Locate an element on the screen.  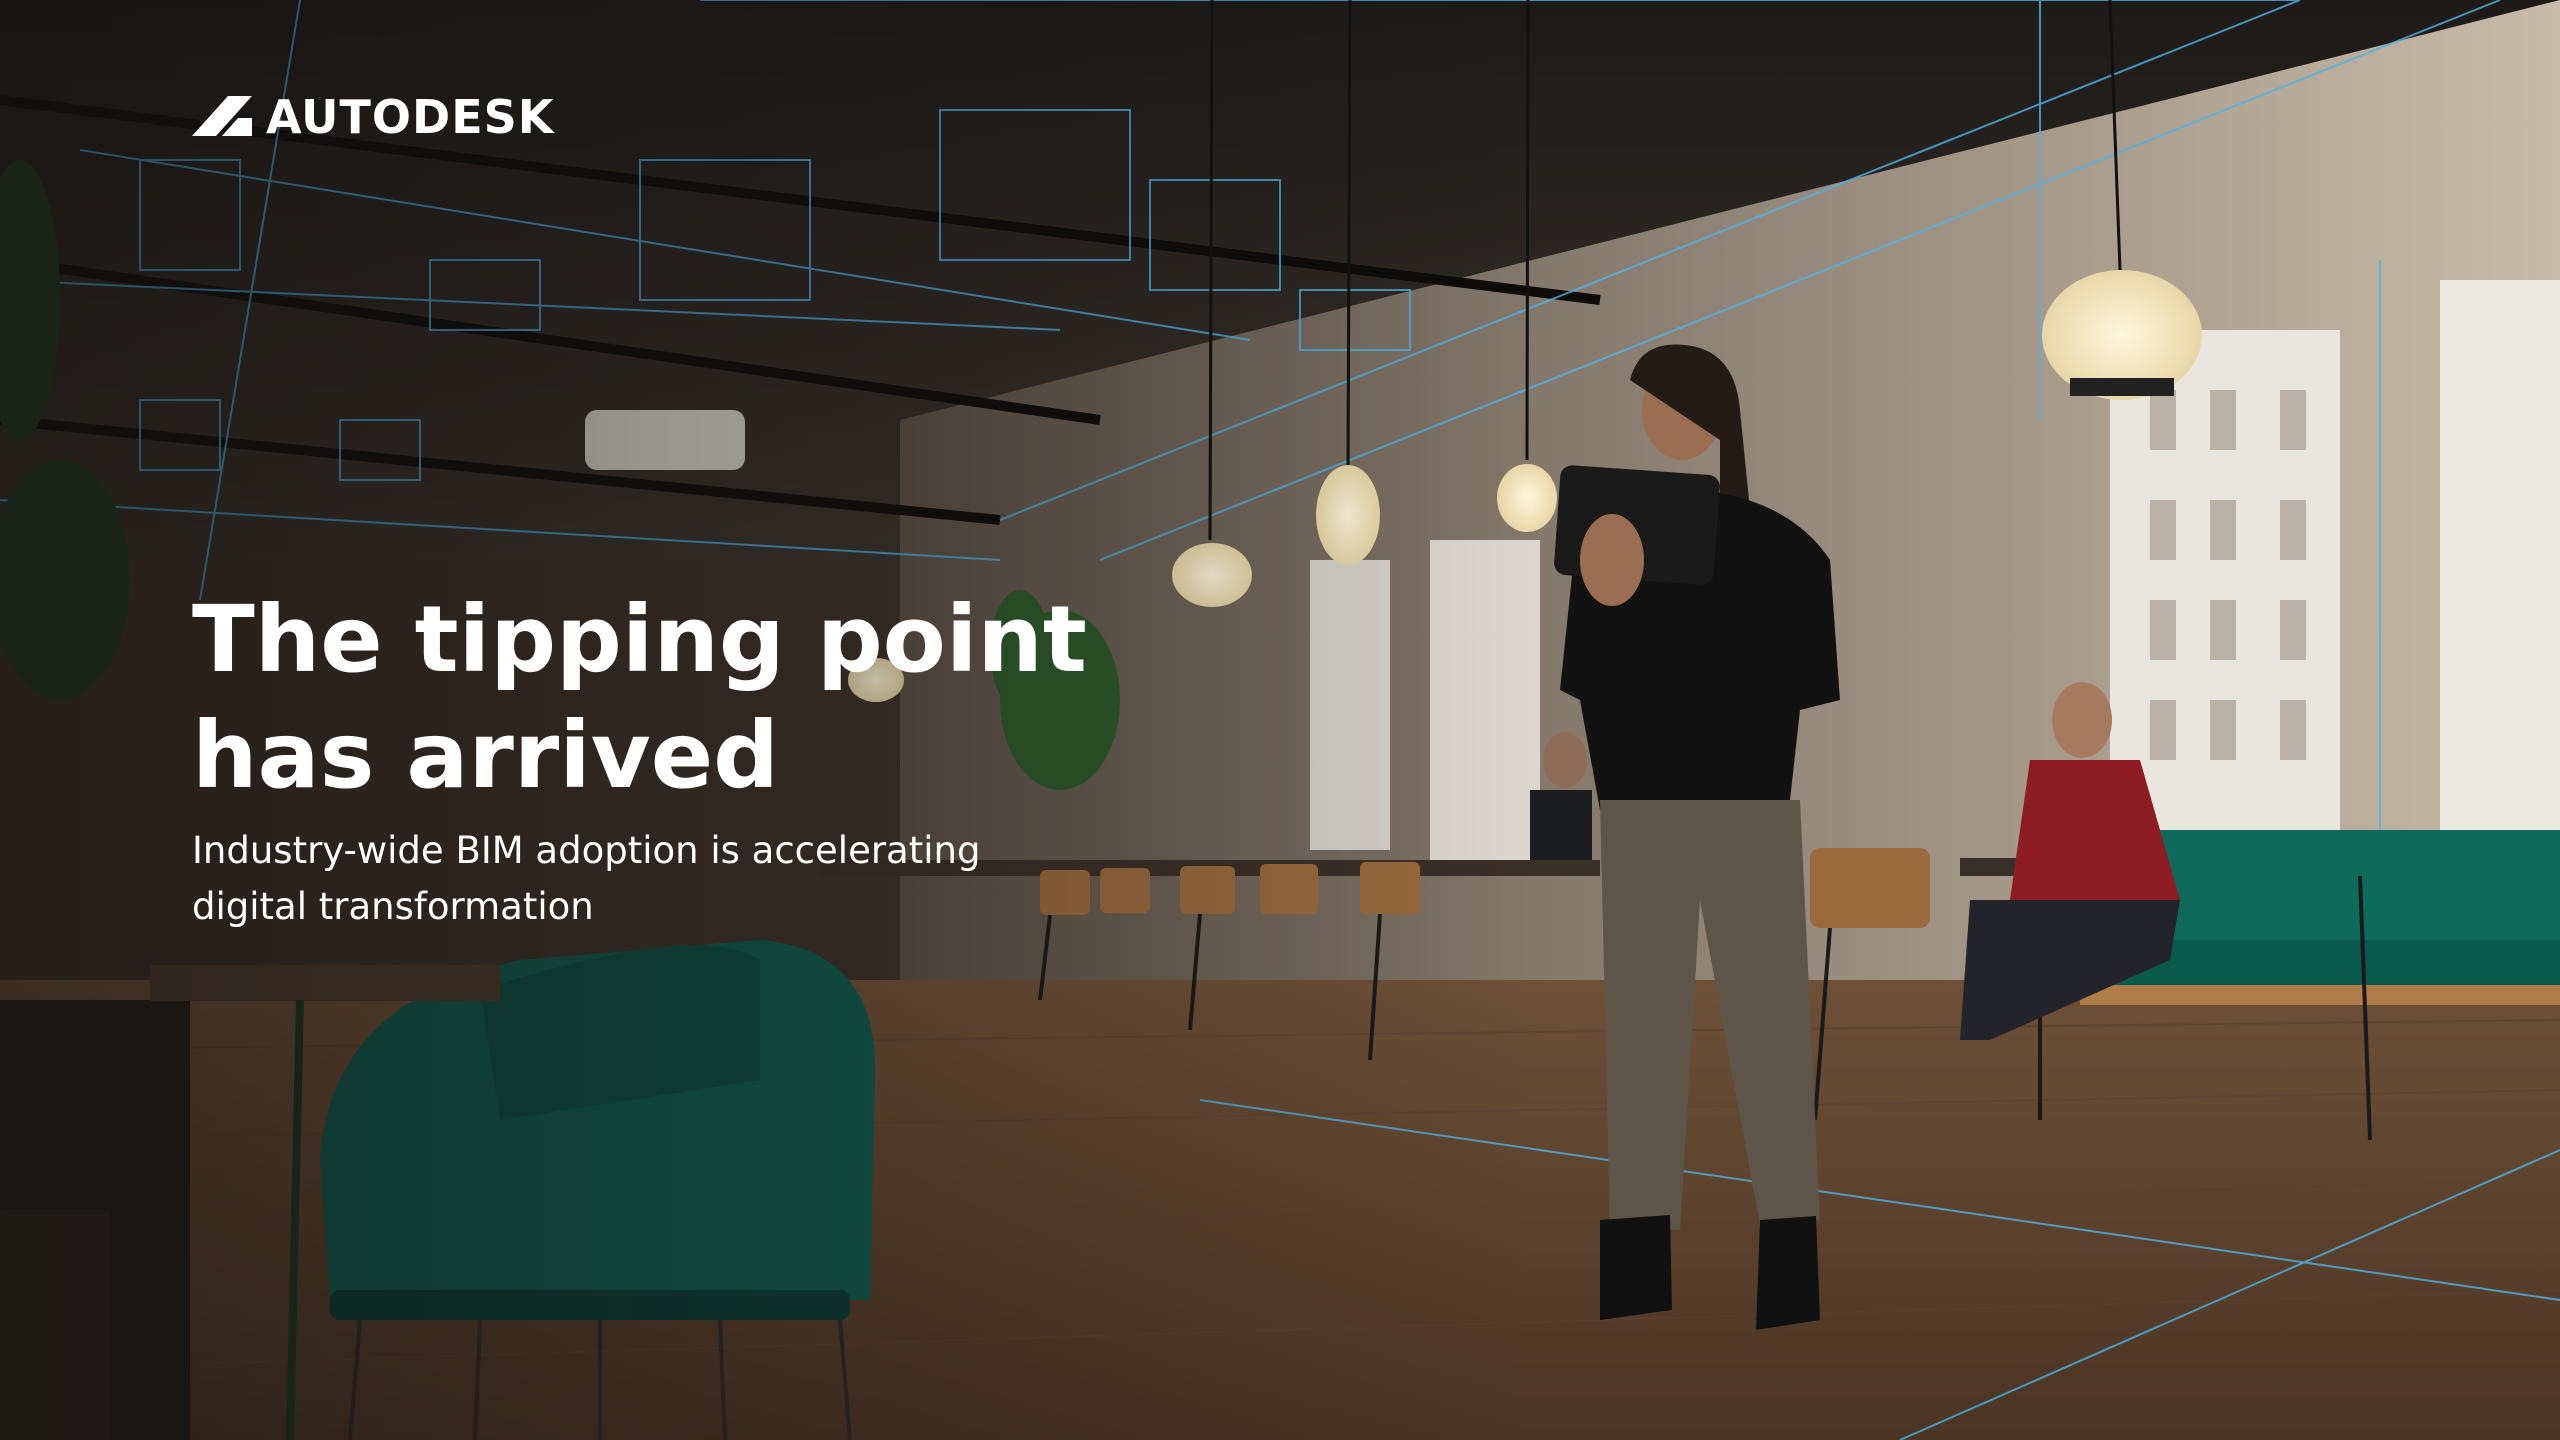
brand-name: AUTODESK is located at coordinates (410, 117).